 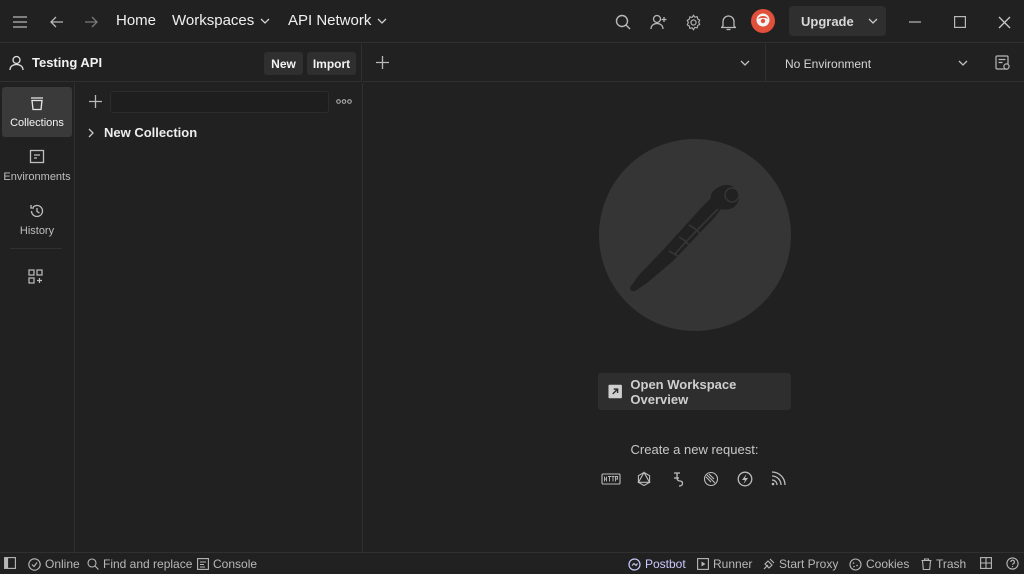 I want to click on postbot: Postbot, so click(x=657, y=564).